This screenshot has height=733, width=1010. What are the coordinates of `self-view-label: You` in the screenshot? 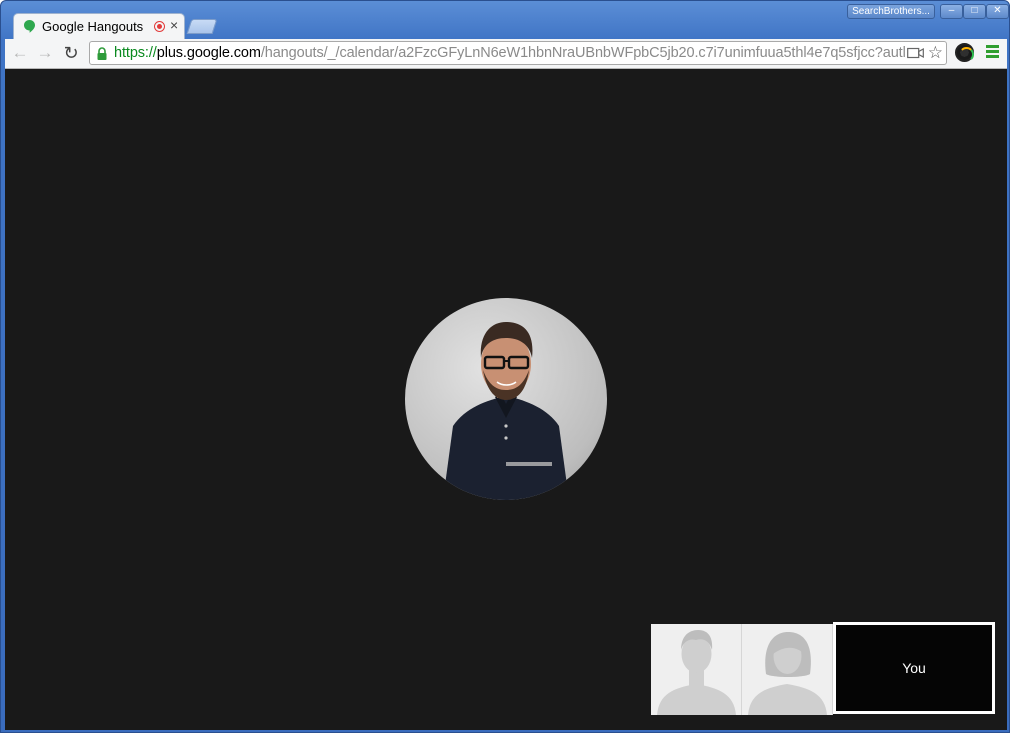 It's located at (914, 668).